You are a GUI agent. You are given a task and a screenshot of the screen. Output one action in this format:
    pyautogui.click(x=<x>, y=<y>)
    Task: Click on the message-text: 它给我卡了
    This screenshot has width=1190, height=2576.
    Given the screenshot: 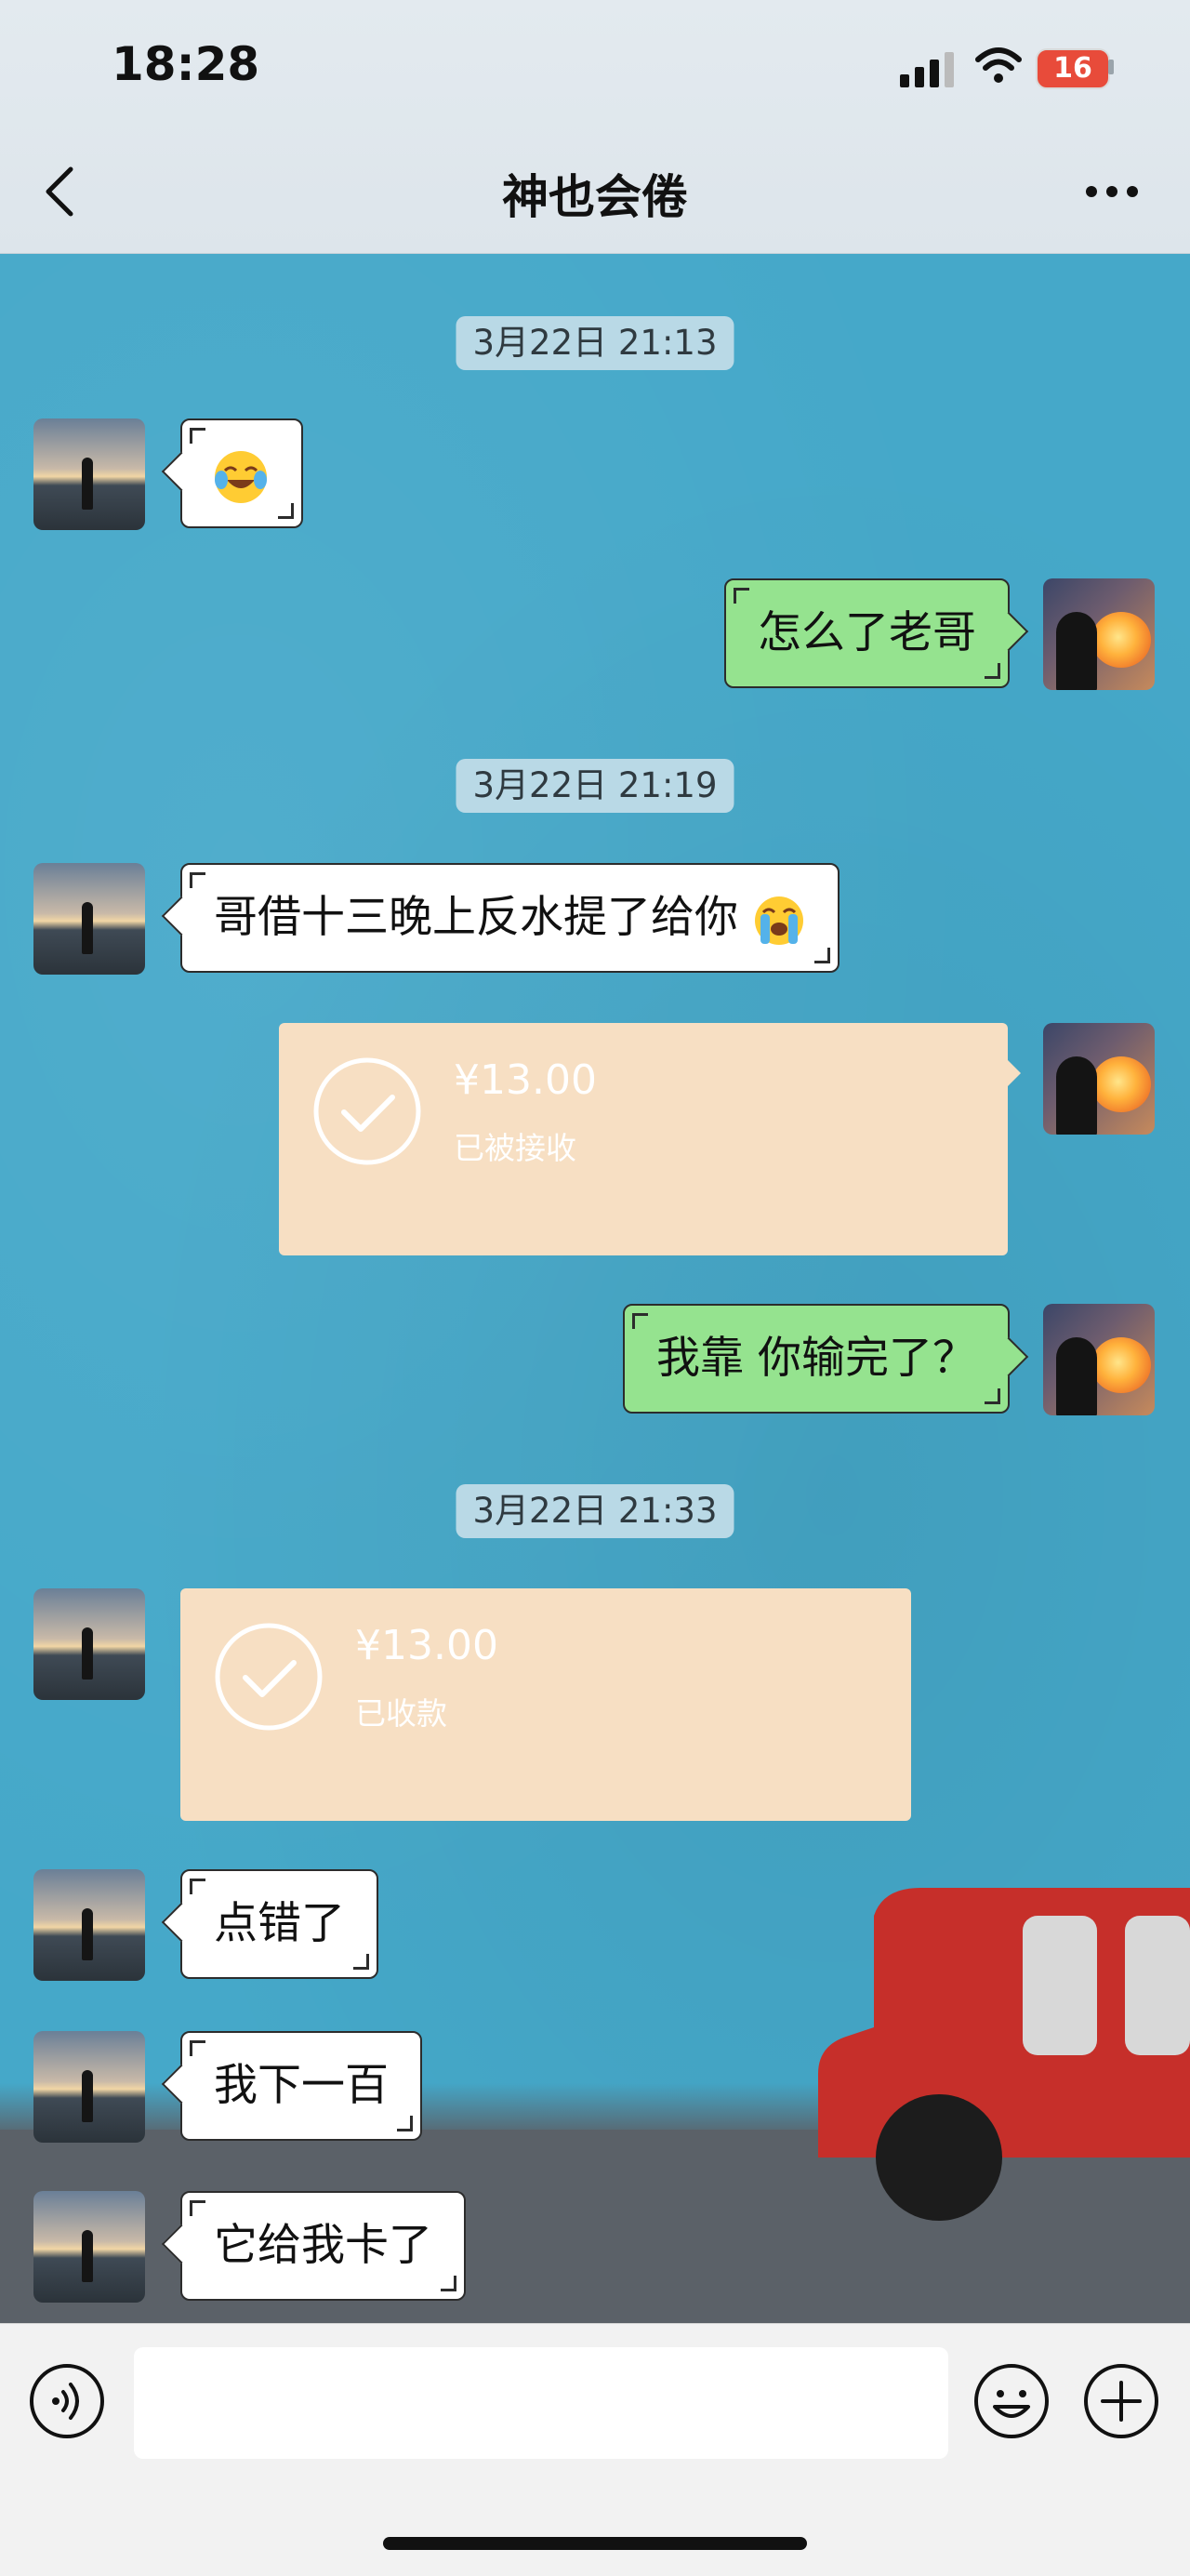 What is the action you would take?
    pyautogui.click(x=323, y=2245)
    